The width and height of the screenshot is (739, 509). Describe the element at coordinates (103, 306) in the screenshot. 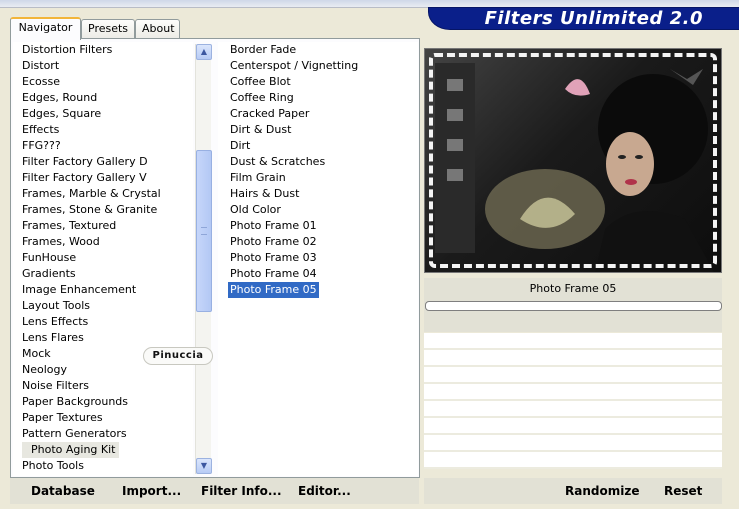

I see `category-item: Layout Tools` at that location.